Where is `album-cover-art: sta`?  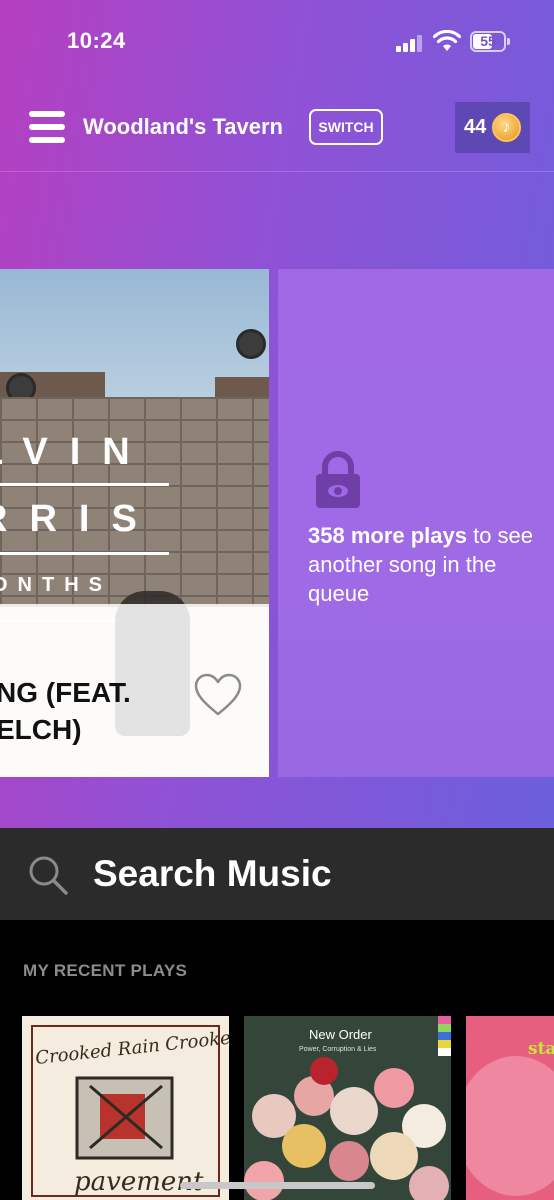
album-cover-art: sta is located at coordinates (510, 1108).